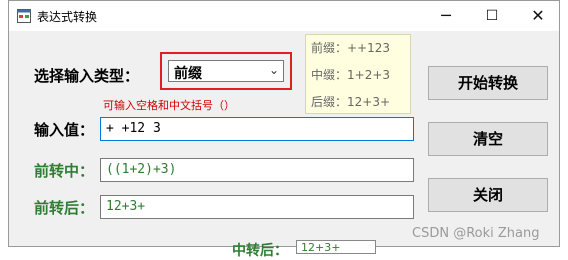  Describe the element at coordinates (257, 207) in the screenshot. I see `prefix-to-postfix-field: 12+3+` at that location.